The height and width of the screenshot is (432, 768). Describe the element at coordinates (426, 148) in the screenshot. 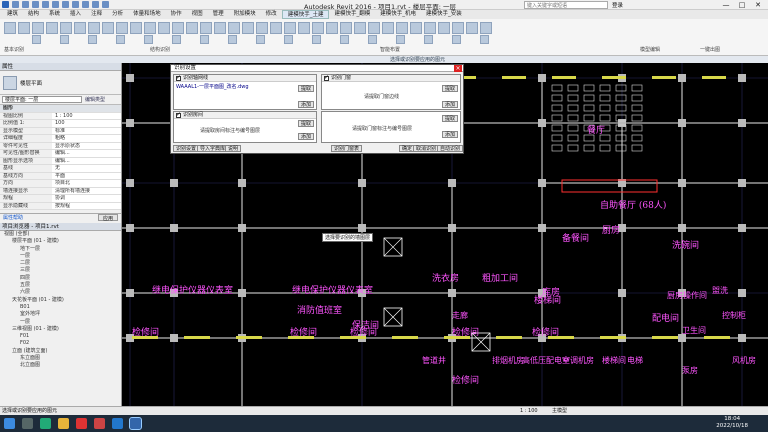

I see `cancel-recognition-button: 取消识别` at that location.